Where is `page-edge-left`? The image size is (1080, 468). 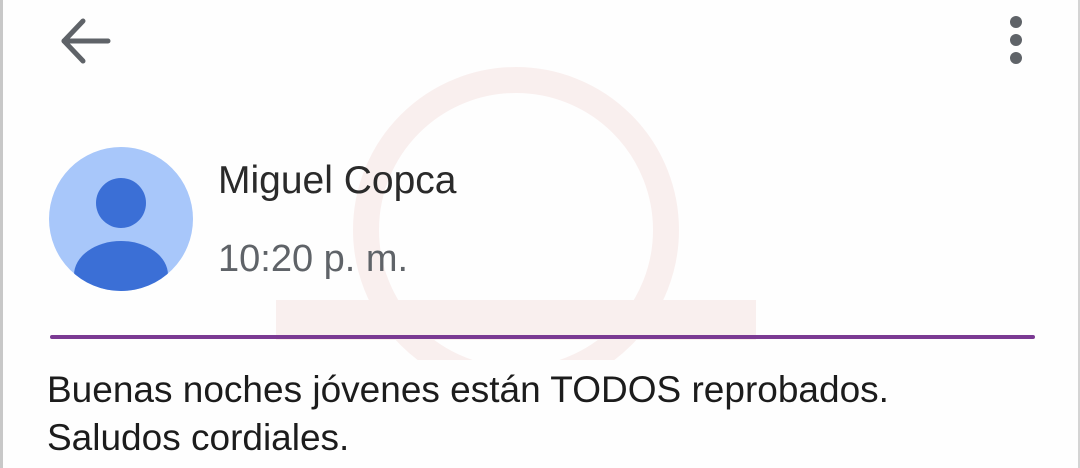
page-edge-left is located at coordinates (1, 234).